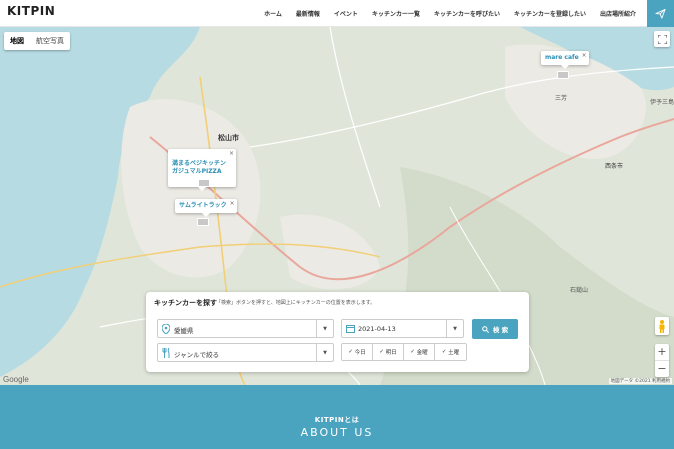  What do you see at coordinates (579, 290) in the screenshot?
I see `place-label-ishizuchi: 石鎚山` at bounding box center [579, 290].